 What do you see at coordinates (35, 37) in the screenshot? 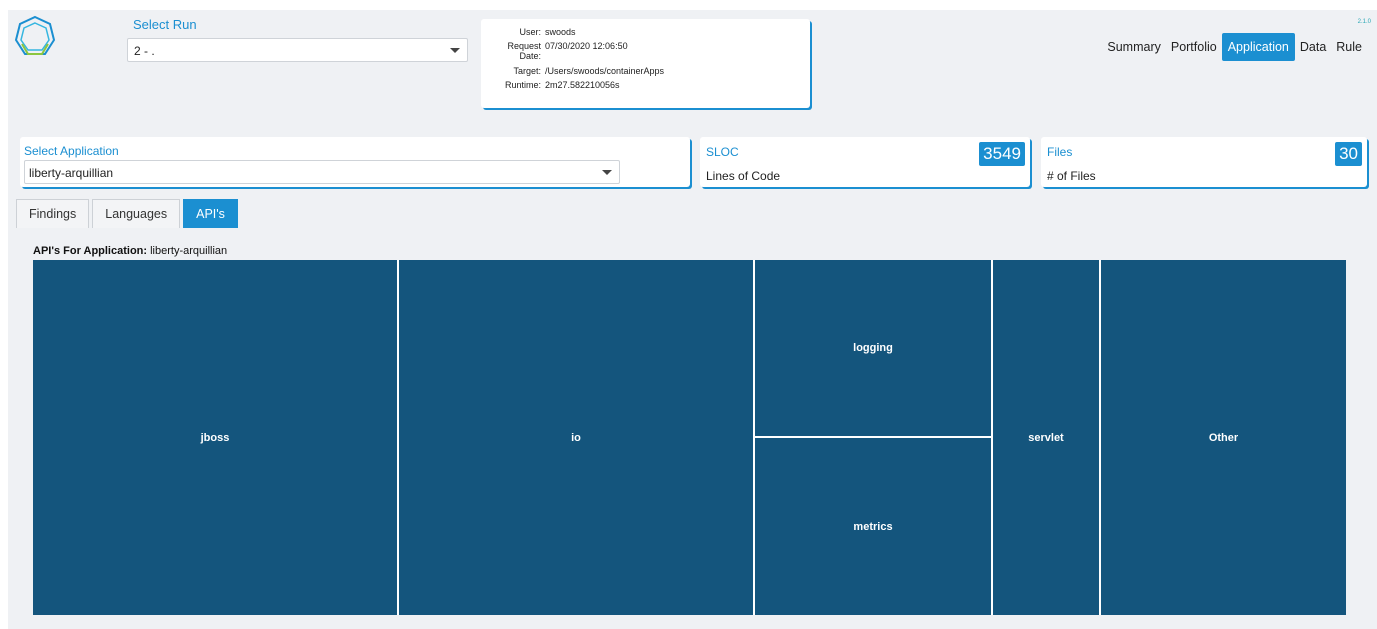
I see `app-logo` at bounding box center [35, 37].